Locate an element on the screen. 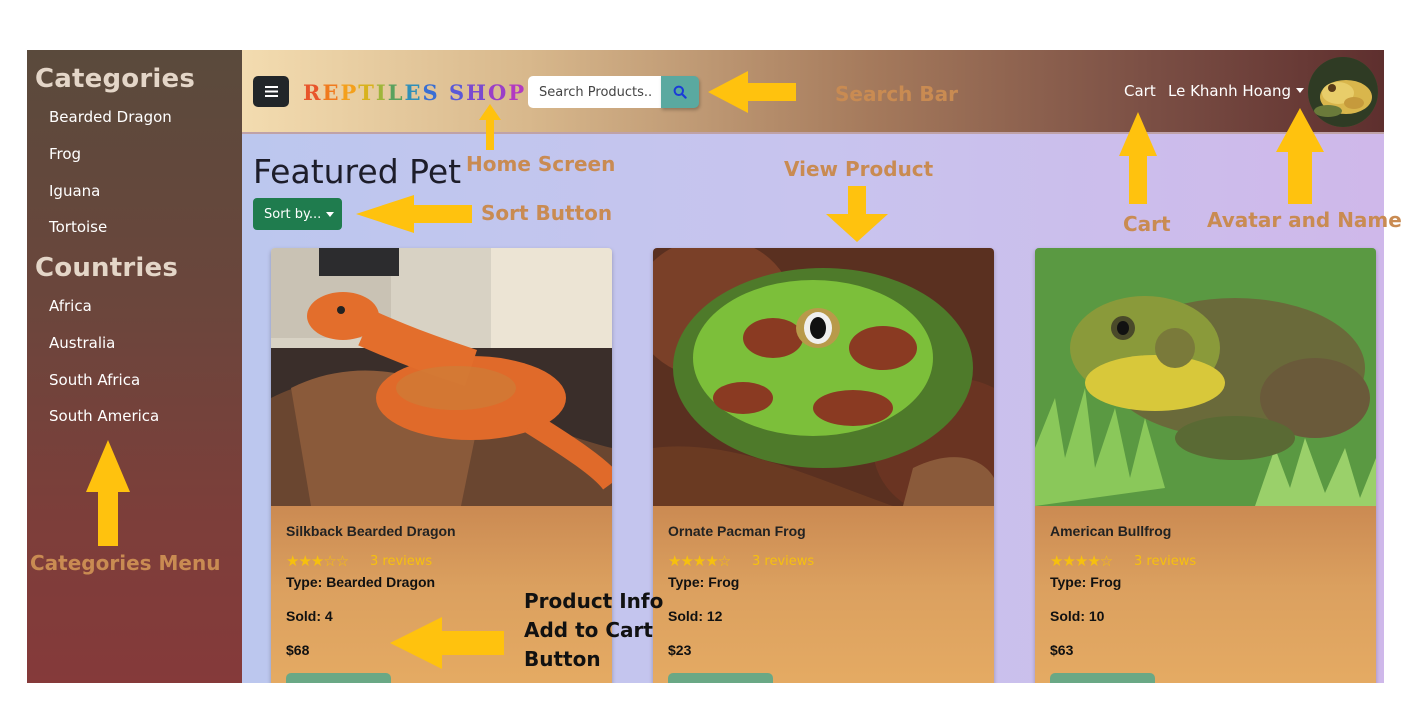 The width and height of the screenshot is (1413, 724). sidebar-item-australia: Australia is located at coordinates (82, 343).